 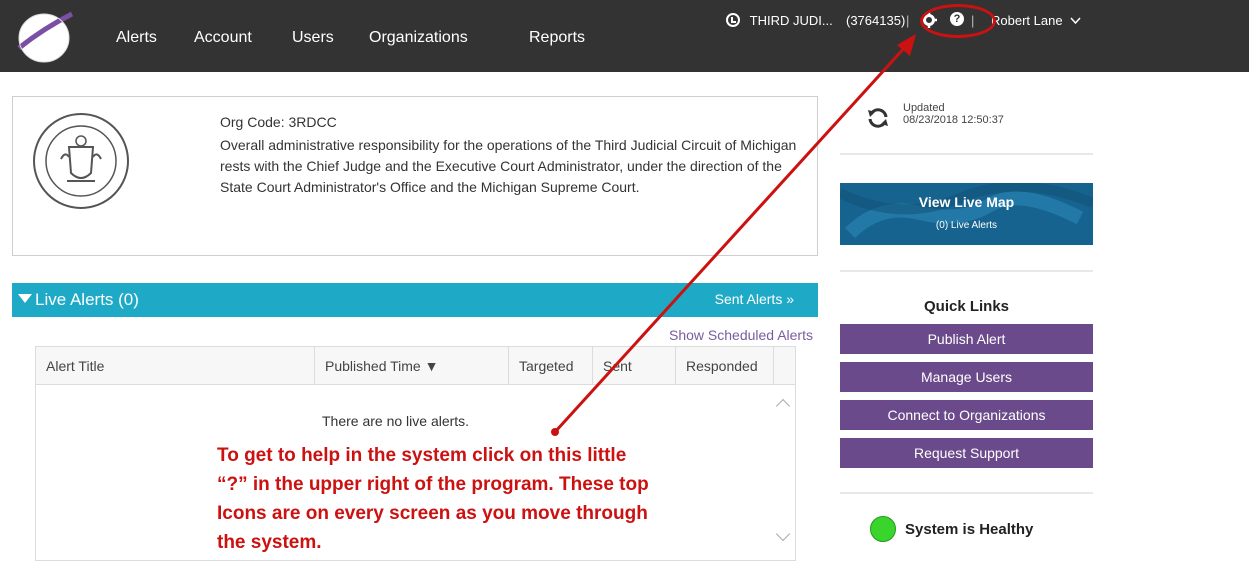 What do you see at coordinates (969, 529) in the screenshot?
I see `health-status-text: System is Healthy` at bounding box center [969, 529].